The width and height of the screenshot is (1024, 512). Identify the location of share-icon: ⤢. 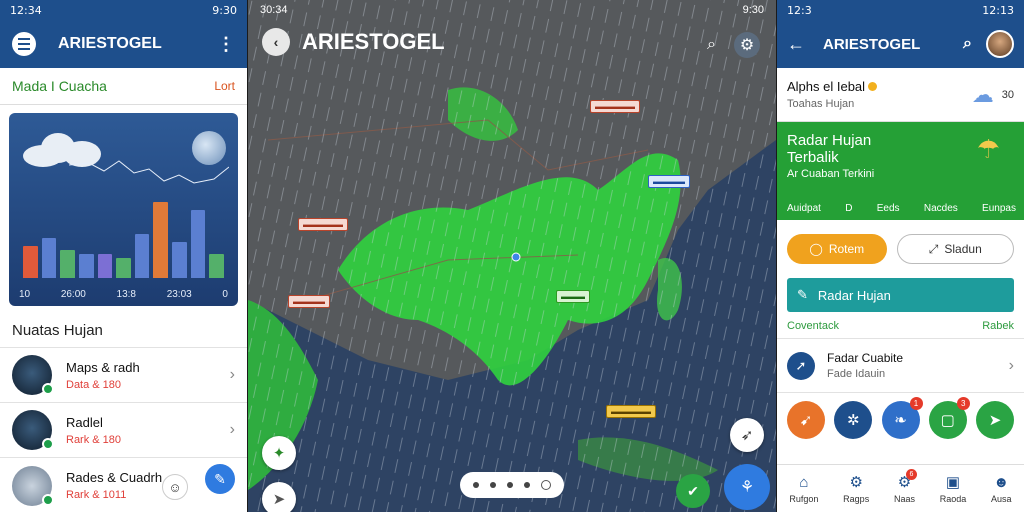
(933, 248).